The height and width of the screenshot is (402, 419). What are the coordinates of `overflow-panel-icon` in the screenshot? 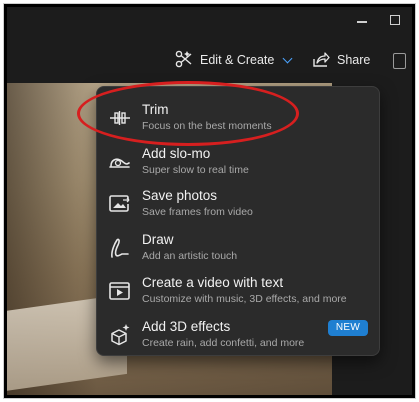 It's located at (399, 61).